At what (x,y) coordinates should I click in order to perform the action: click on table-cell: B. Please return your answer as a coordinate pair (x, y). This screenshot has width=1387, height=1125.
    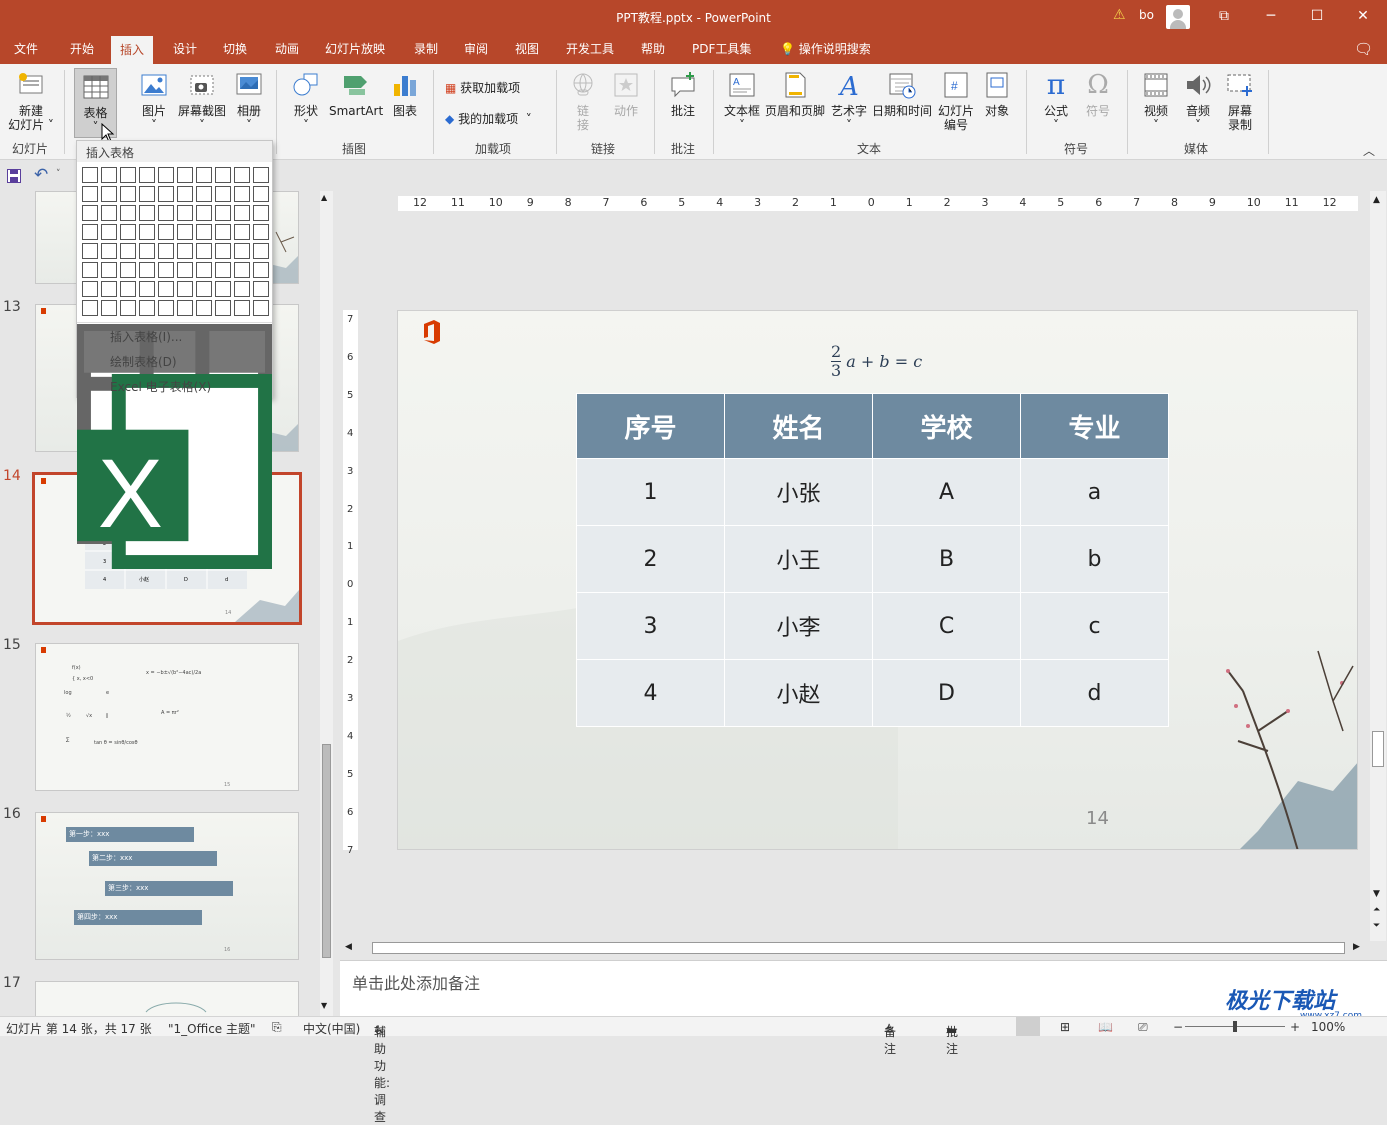
    Looking at the image, I should click on (946, 559).